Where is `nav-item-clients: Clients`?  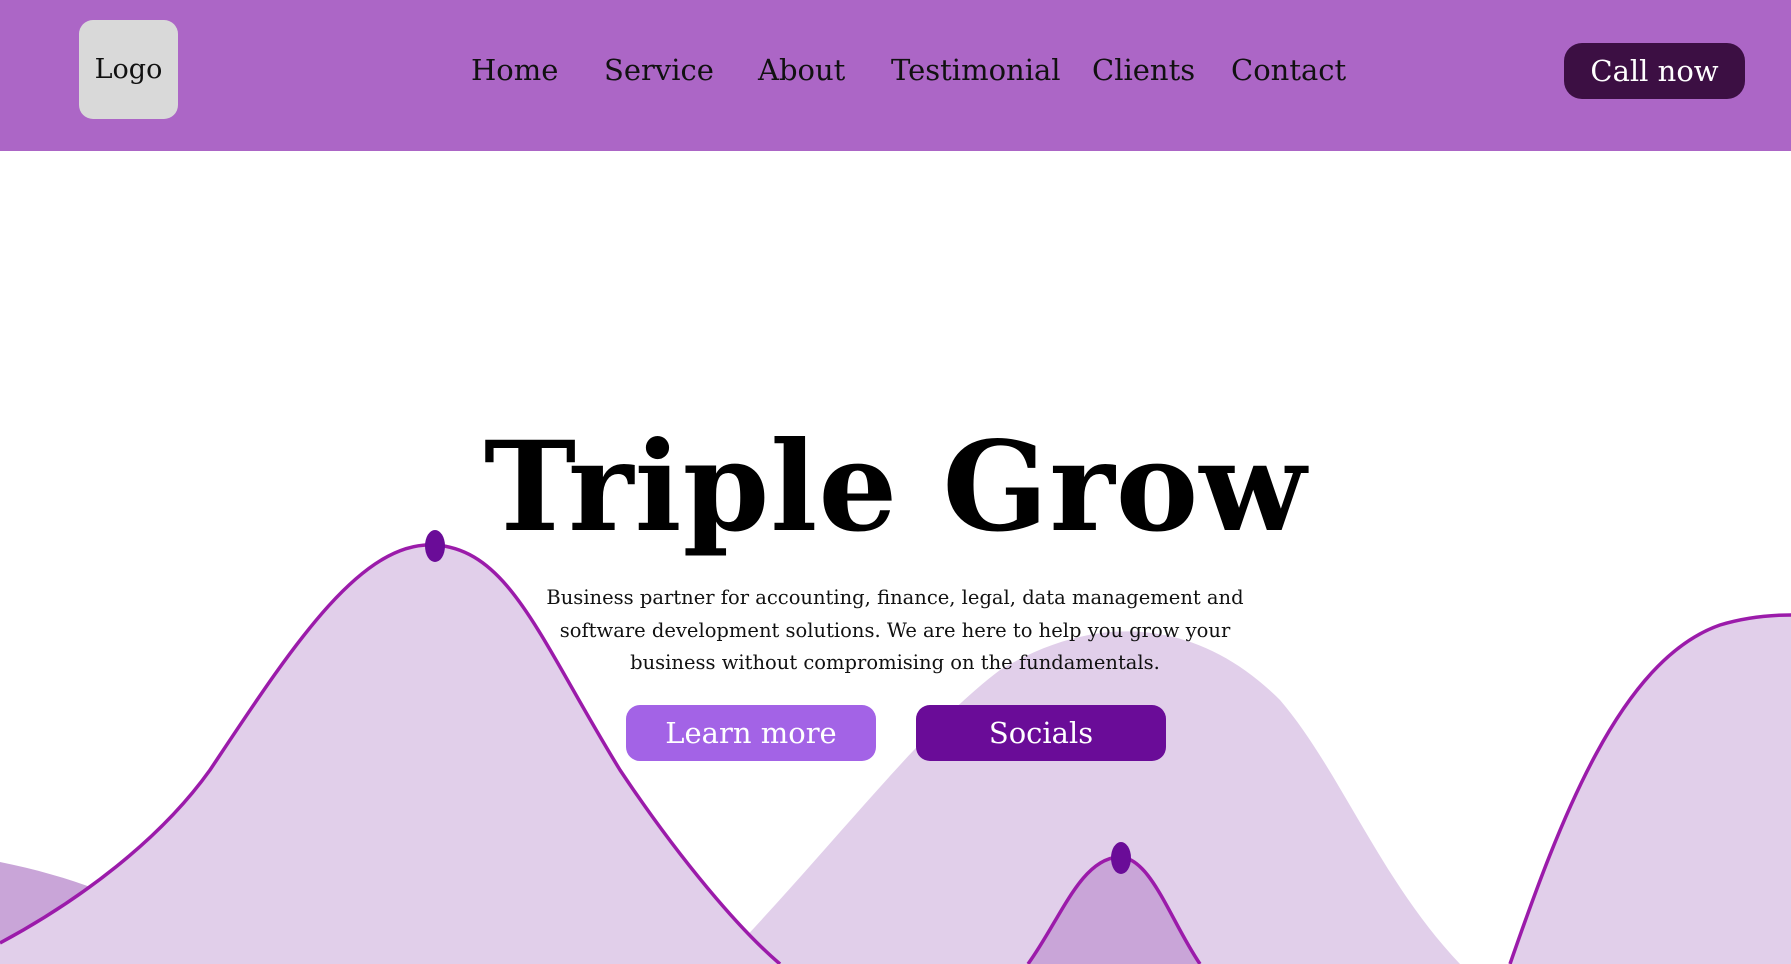
nav-item-clients: Clients is located at coordinates (1143, 70).